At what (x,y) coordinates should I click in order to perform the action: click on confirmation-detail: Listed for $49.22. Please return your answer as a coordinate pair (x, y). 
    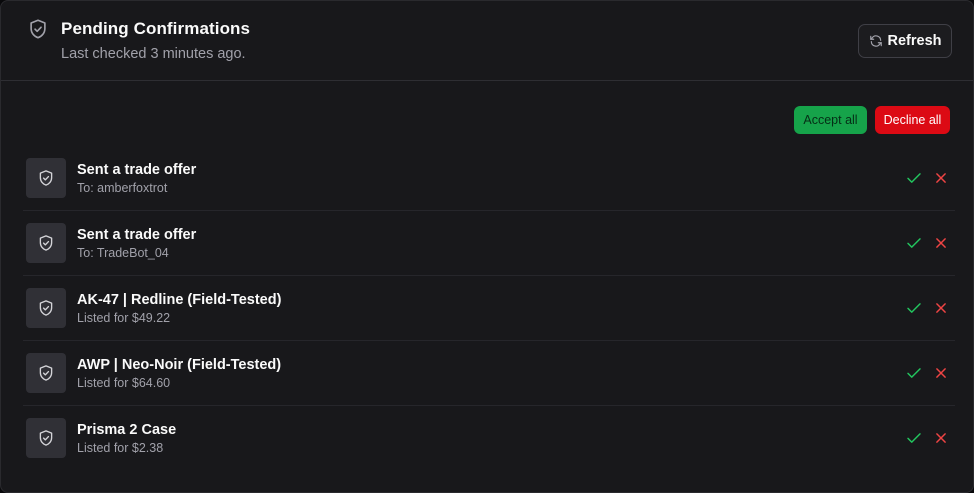
    Looking at the image, I should click on (124, 318).